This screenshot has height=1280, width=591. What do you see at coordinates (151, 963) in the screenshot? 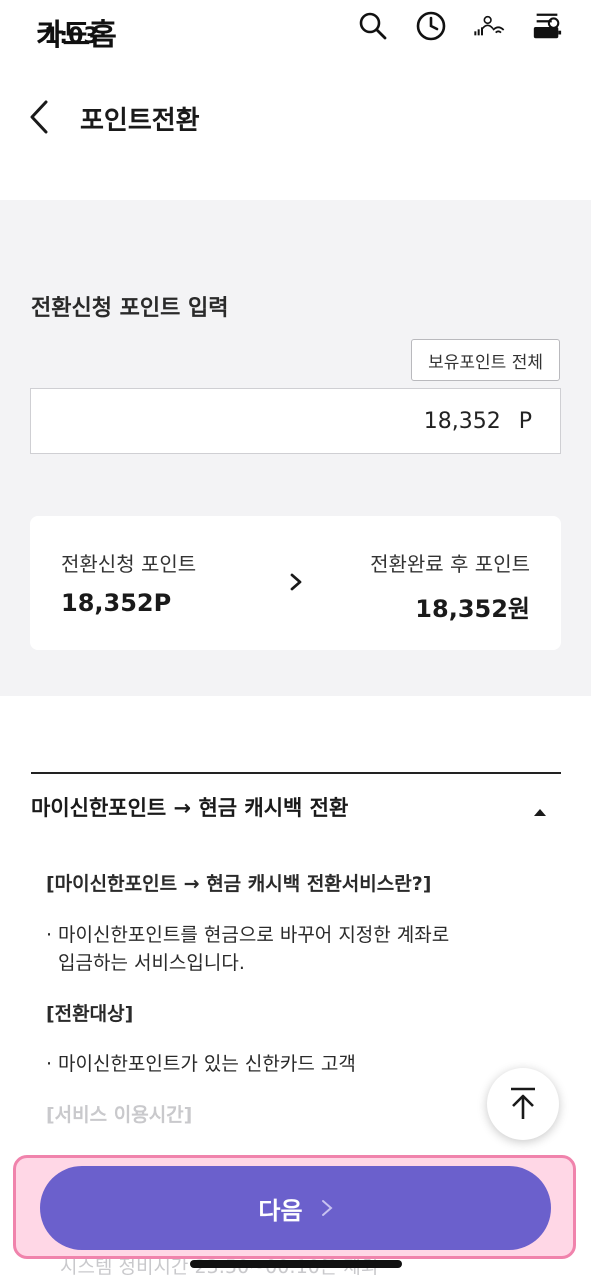
I see `info-bullet-service-line2: 입금하는 서비스입니다.` at bounding box center [151, 963].